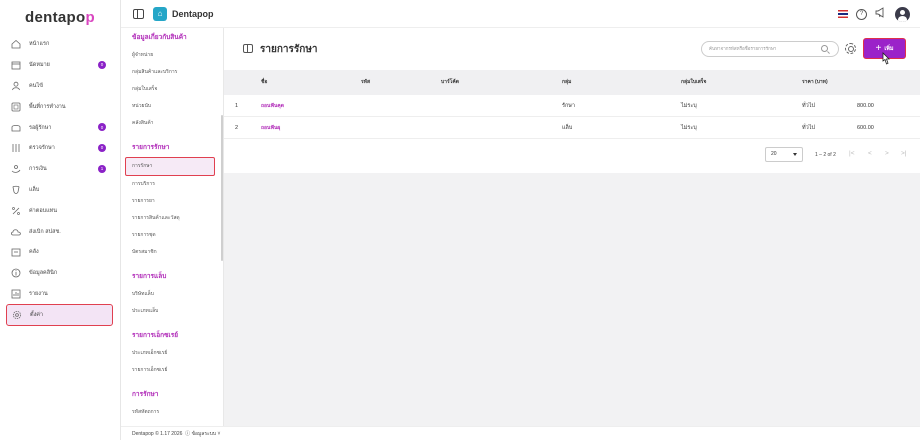 The height and width of the screenshot is (440, 920). What do you see at coordinates (887, 153) in the screenshot?
I see `next-page-button: >` at bounding box center [887, 153].